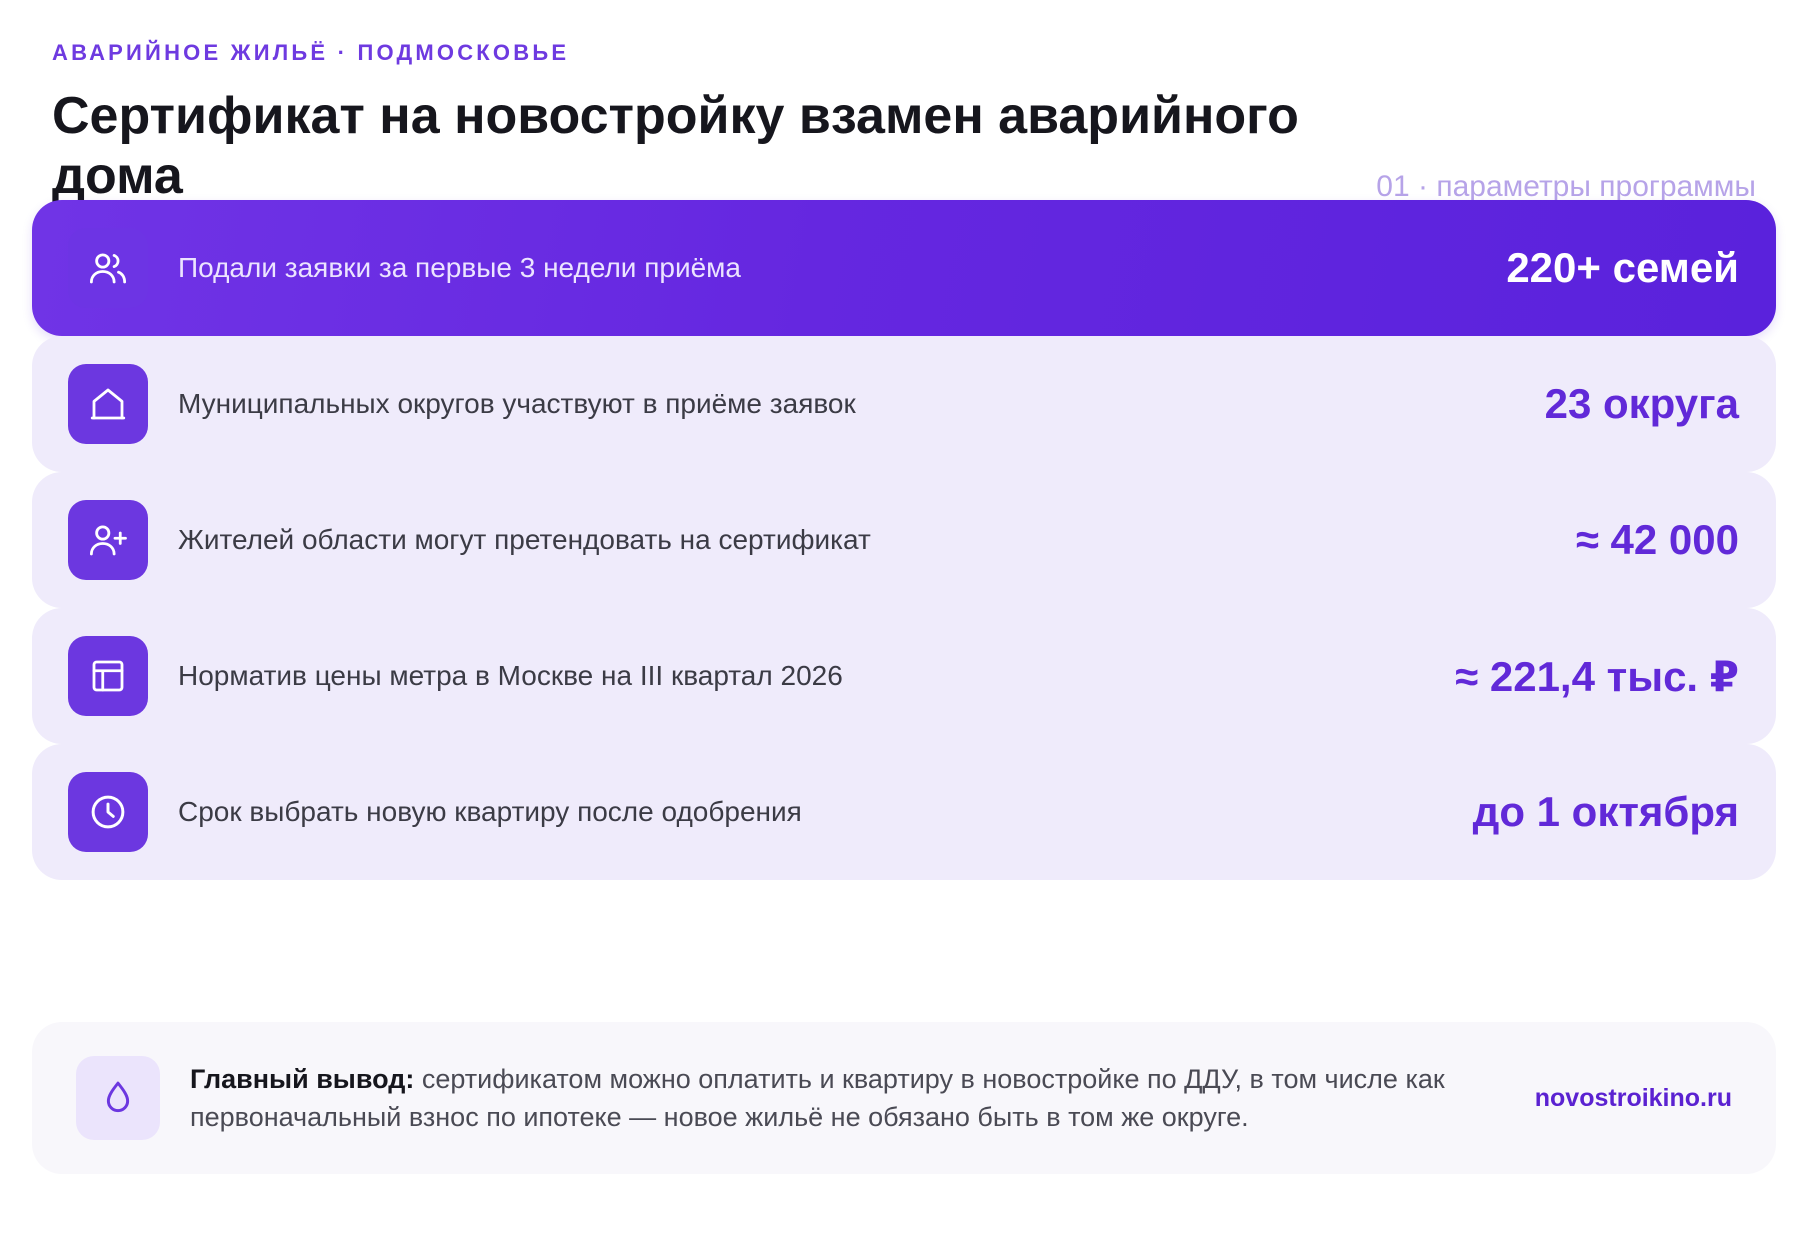 The height and width of the screenshot is (1234, 1800). Describe the element at coordinates (108, 676) in the screenshot. I see `layout-icon` at that location.